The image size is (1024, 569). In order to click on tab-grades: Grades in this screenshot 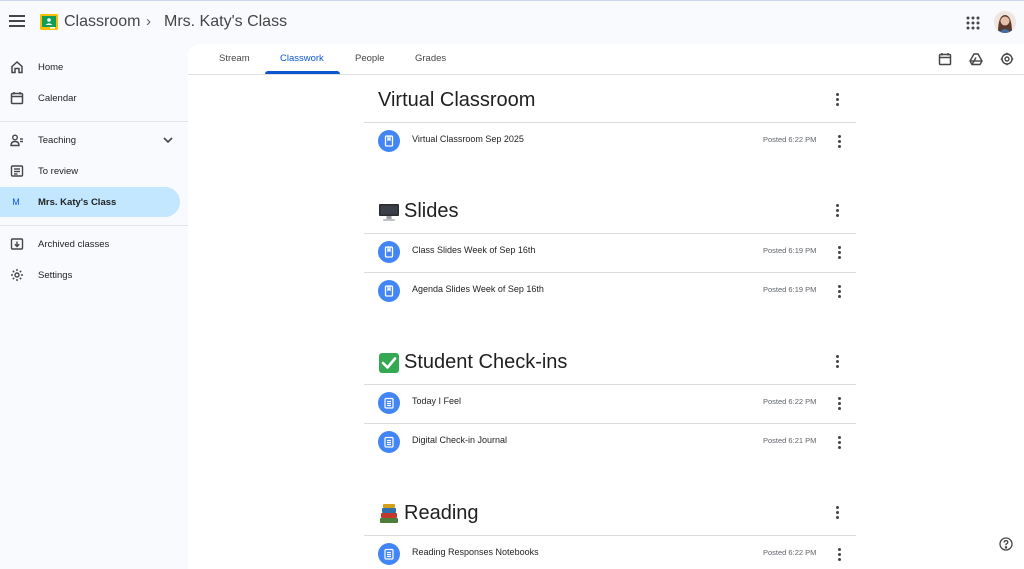, I will do `click(430, 58)`.